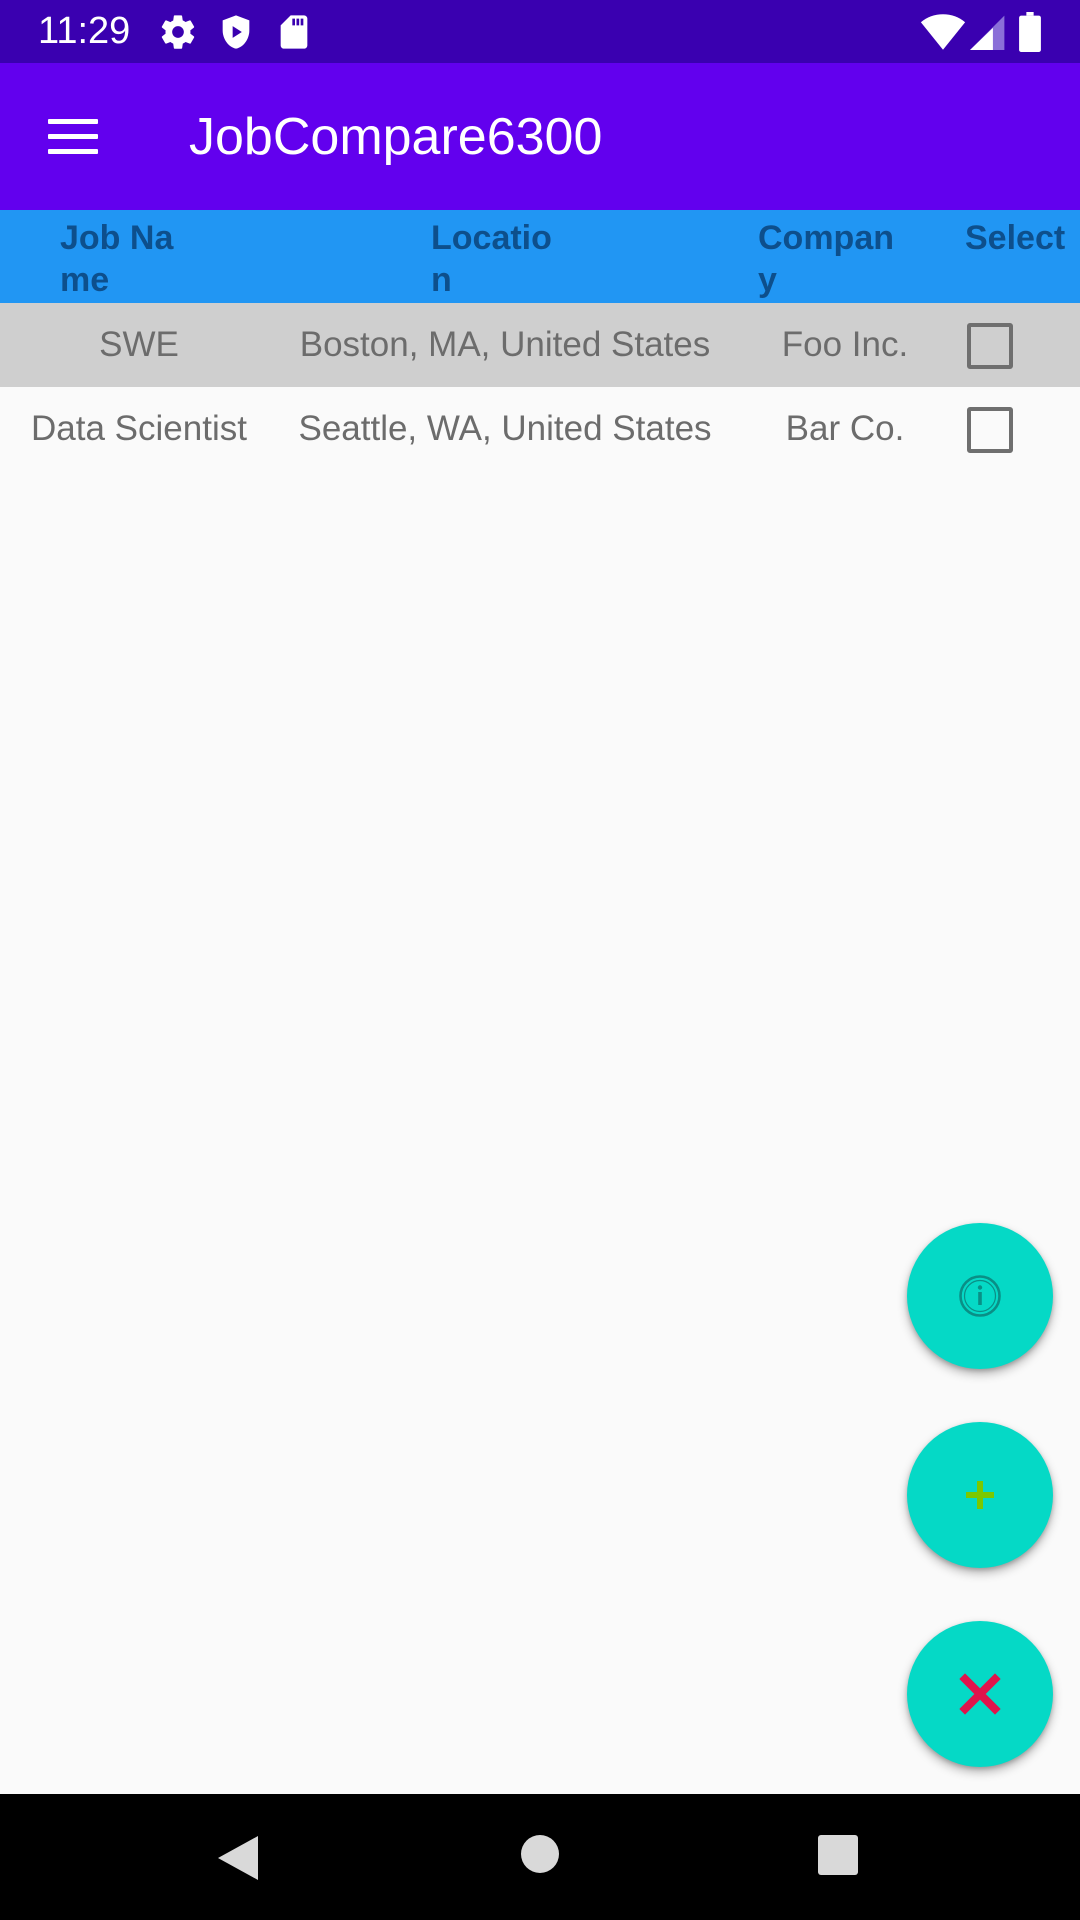 This screenshot has width=1080, height=1920. I want to click on info-button, so click(980, 1296).